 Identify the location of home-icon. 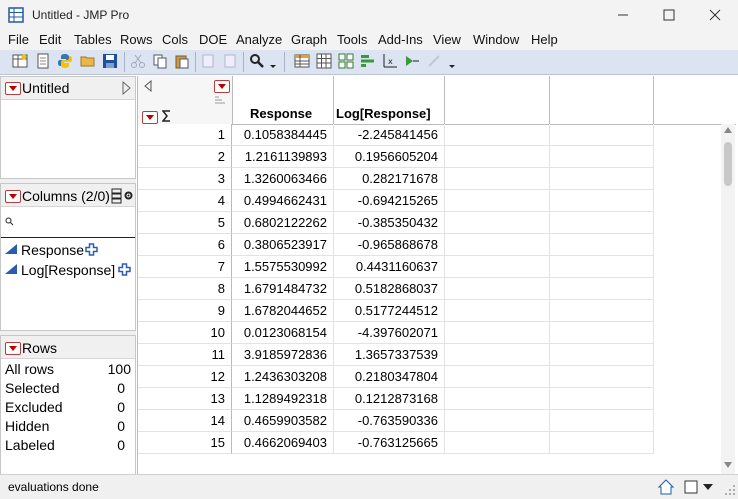
(666, 487).